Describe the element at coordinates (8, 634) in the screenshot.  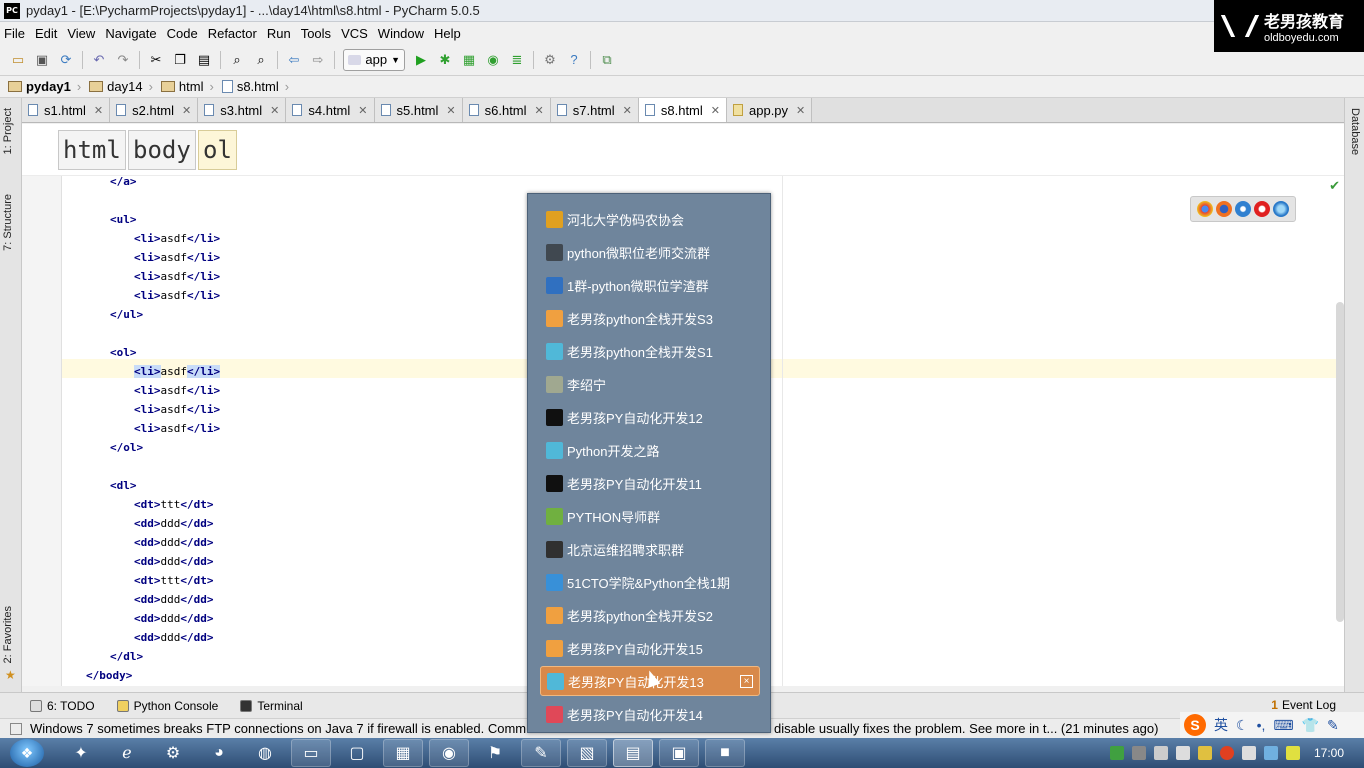
I see `tool-window-favorites: 2: Favorites` at that location.